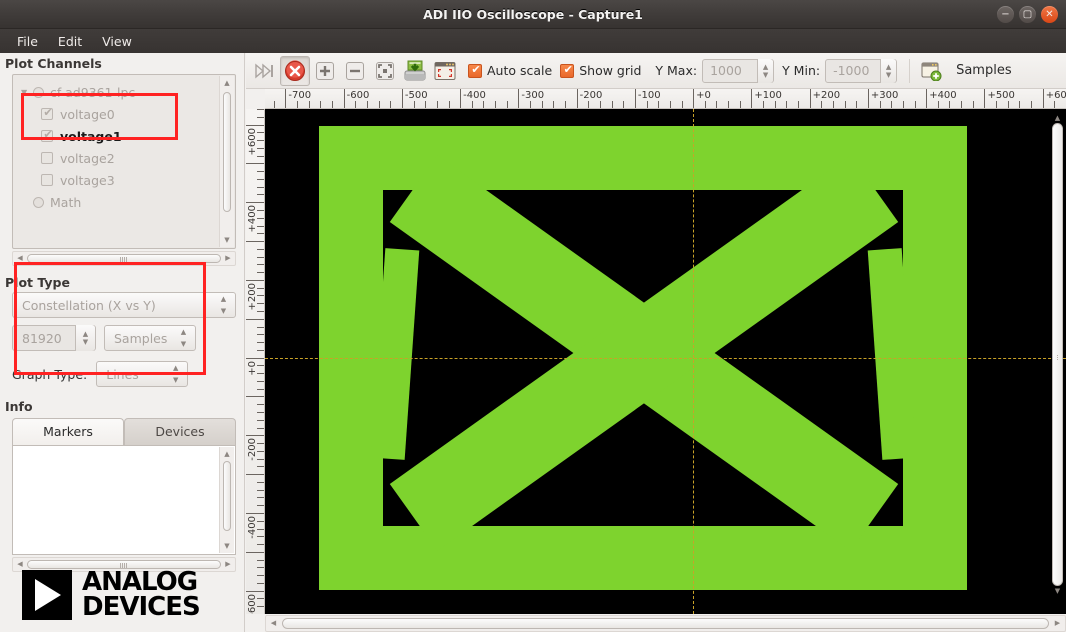 The width and height of the screenshot is (1066, 632). Describe the element at coordinates (150, 338) in the screenshot. I see `sample-unit-select: Samples ▲ ▼` at that location.